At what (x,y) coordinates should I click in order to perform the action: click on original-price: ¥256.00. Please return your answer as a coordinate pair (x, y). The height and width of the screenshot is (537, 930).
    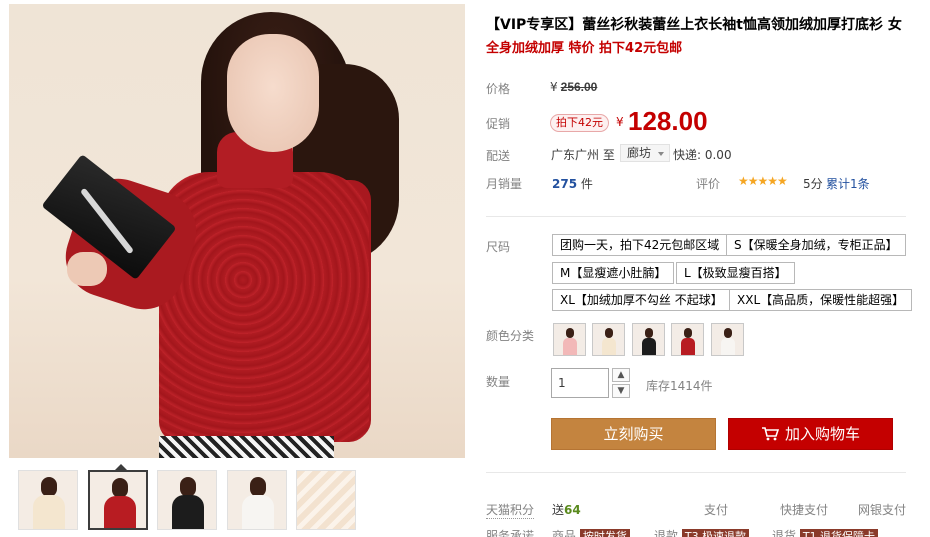
    Looking at the image, I should click on (573, 87).